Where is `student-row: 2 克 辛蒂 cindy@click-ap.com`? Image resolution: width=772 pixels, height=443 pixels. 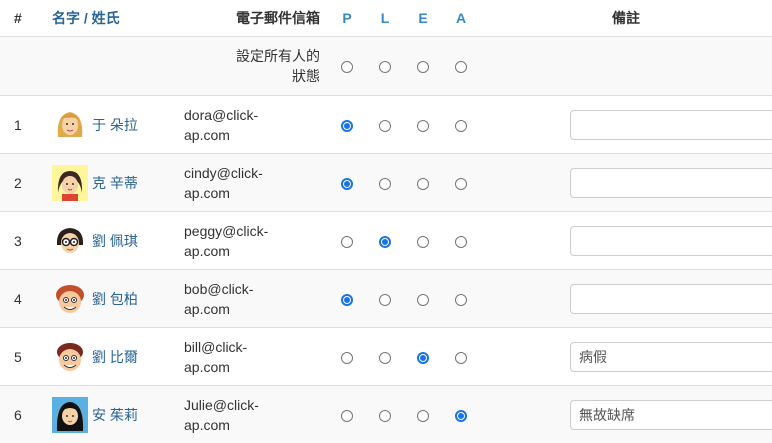 student-row: 2 克 辛蒂 cindy@click-ap.com is located at coordinates (386, 183).